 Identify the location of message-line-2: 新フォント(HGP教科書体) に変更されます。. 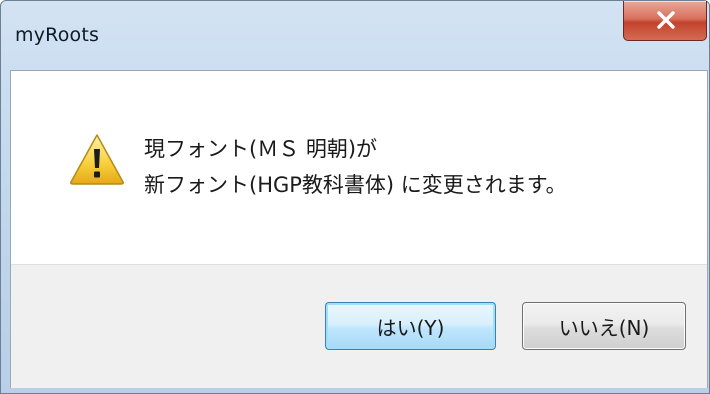
(355, 185).